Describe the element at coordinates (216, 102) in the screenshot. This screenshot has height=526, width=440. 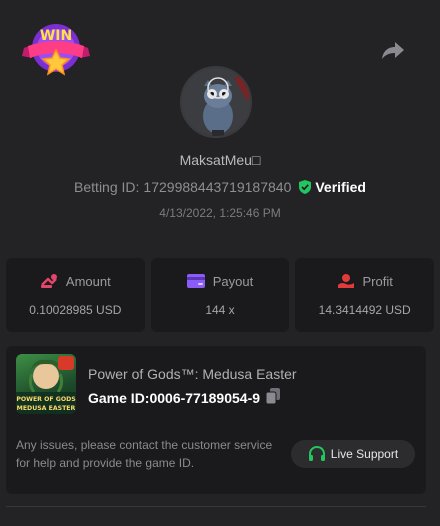
I see `avatar` at that location.